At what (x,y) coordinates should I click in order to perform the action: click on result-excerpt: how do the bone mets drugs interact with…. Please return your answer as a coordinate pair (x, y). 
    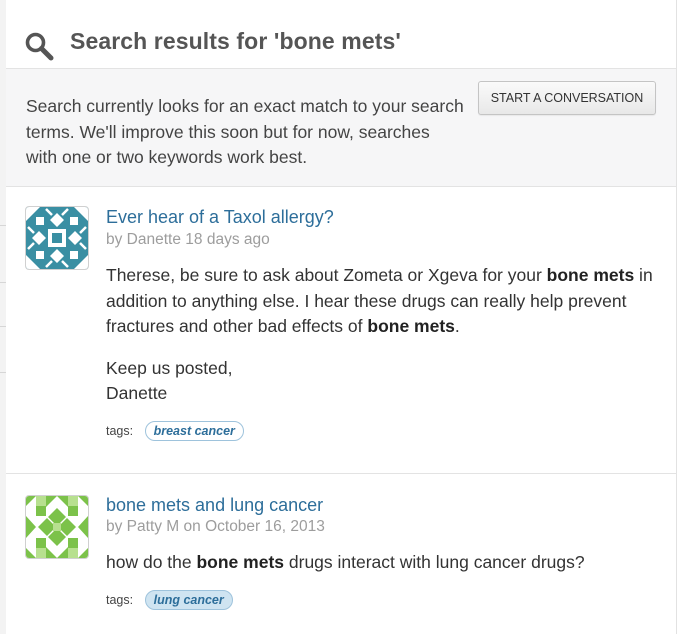
    Looking at the image, I should click on (386, 563).